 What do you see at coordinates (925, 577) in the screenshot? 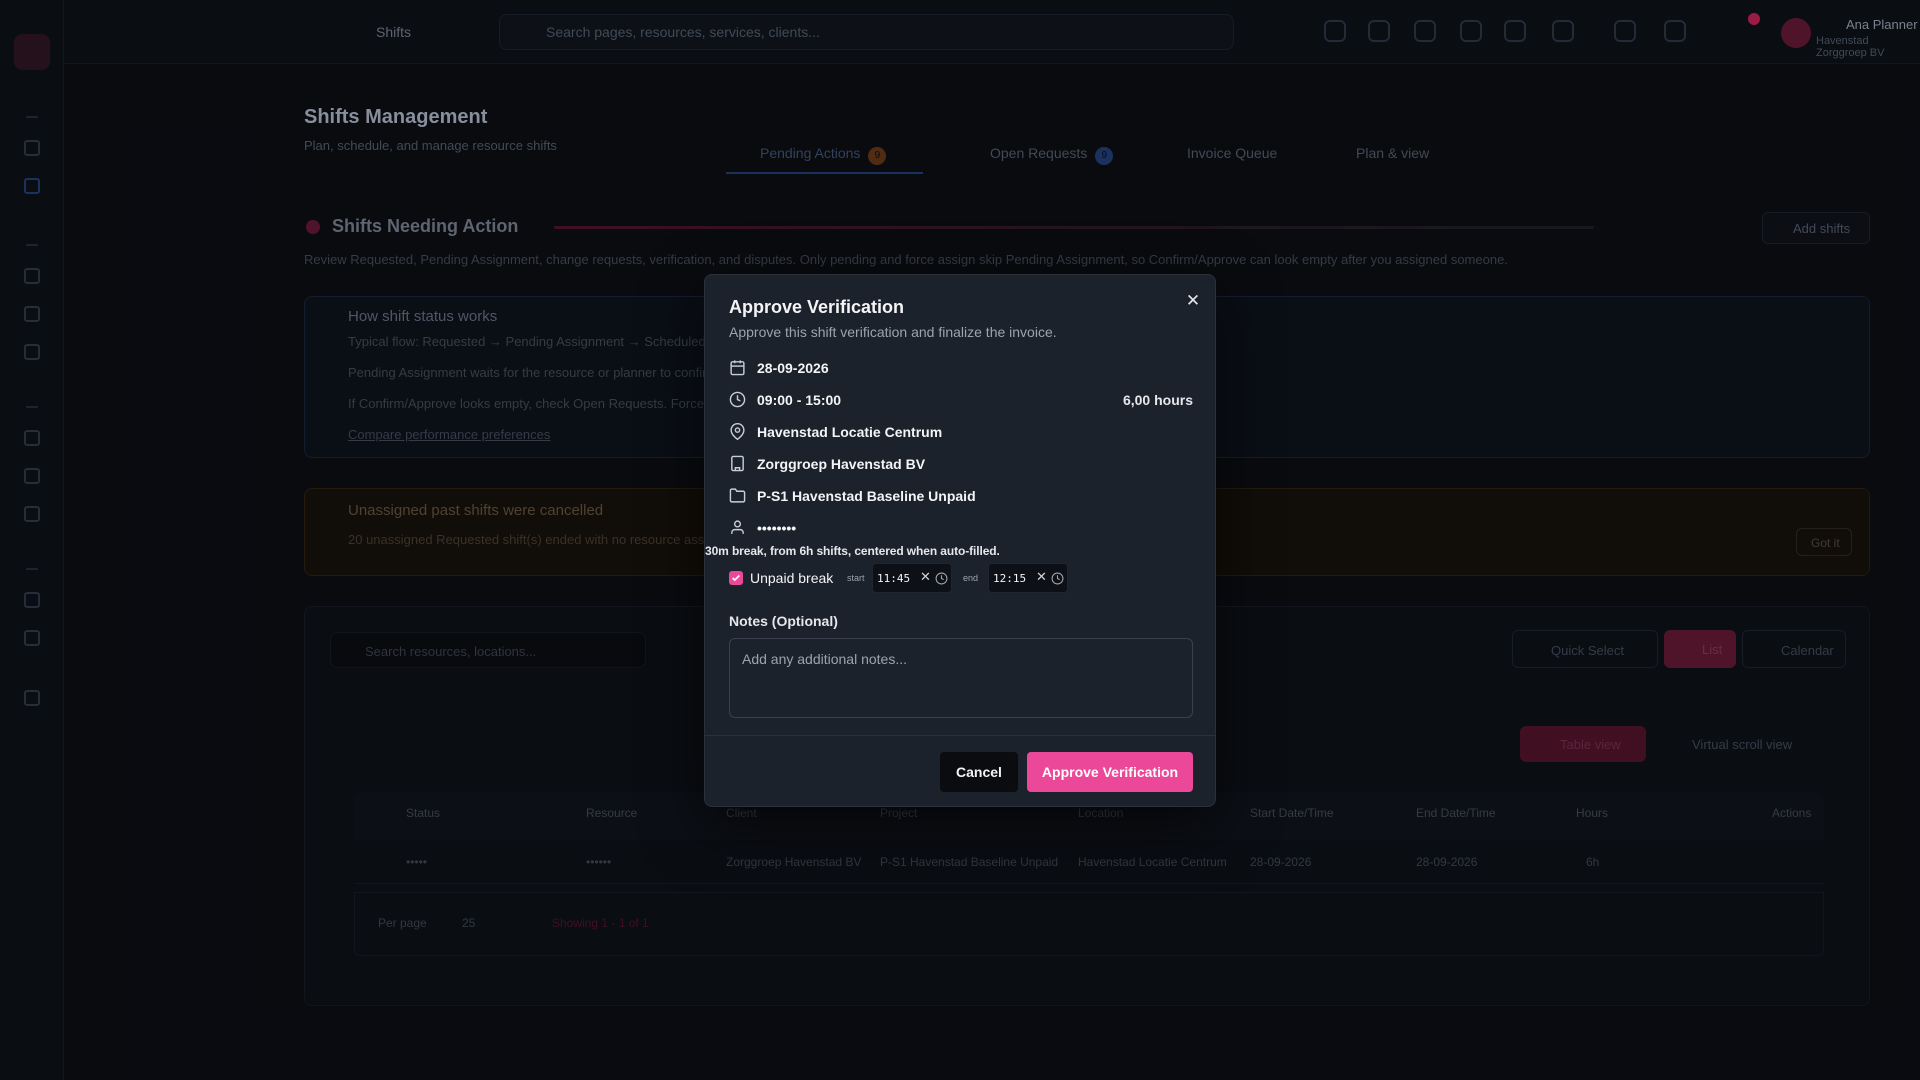
I see `clear-start-icon: ✕` at bounding box center [925, 577].